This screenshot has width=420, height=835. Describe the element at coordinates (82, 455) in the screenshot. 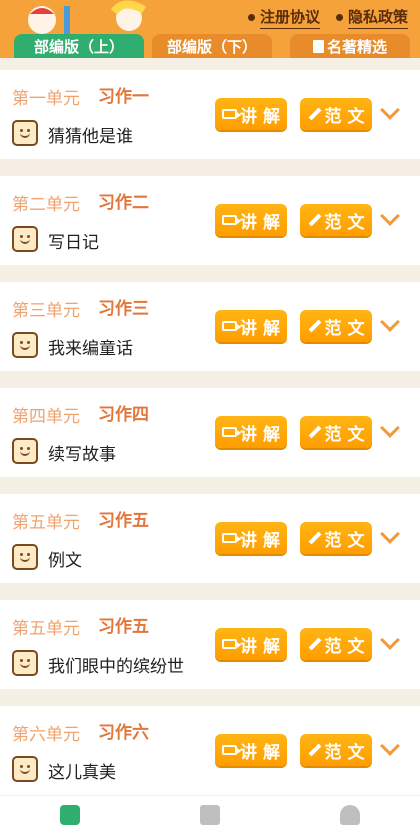

I see `item-title: 续写故事` at that location.